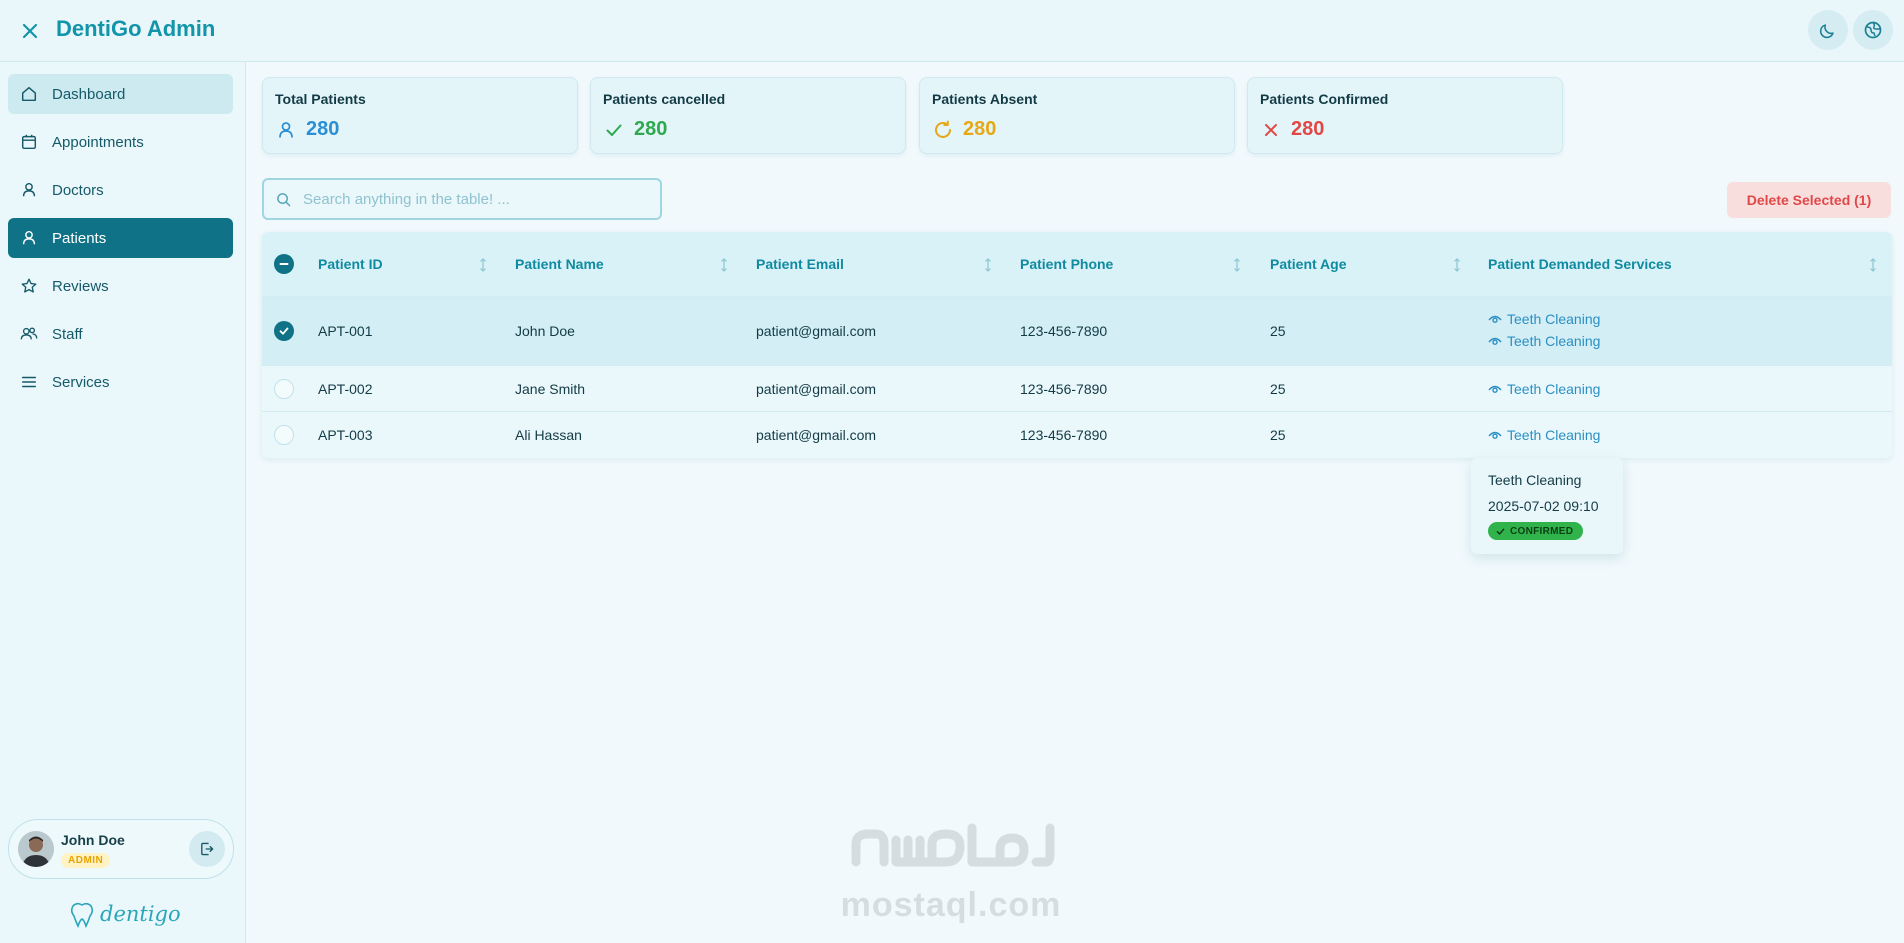  I want to click on cell-patient-name: John Doe, so click(545, 331).